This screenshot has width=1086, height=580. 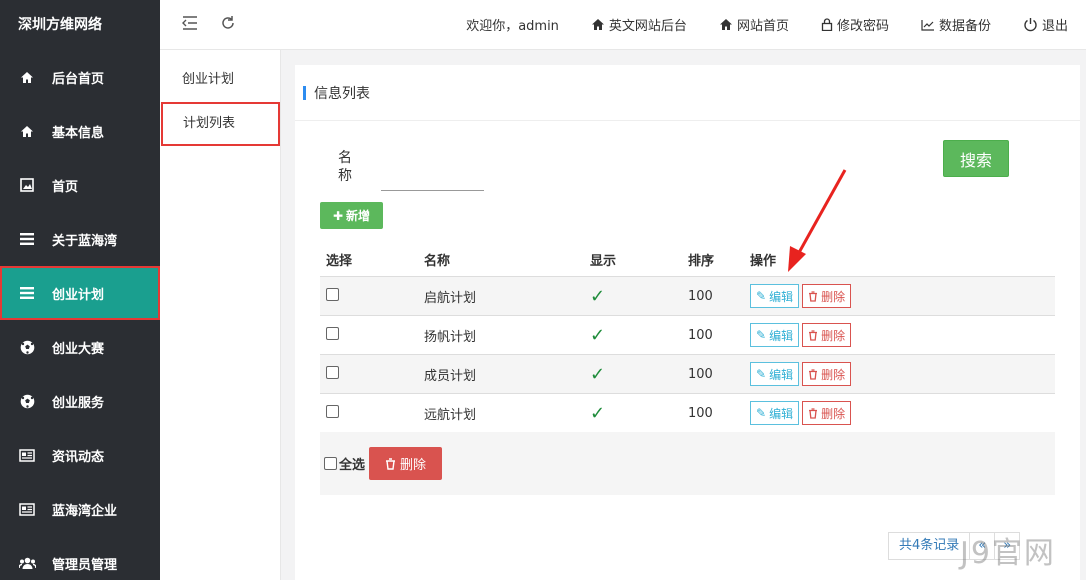 I want to click on submenu-item-plan: 创业计划, so click(x=220, y=80).